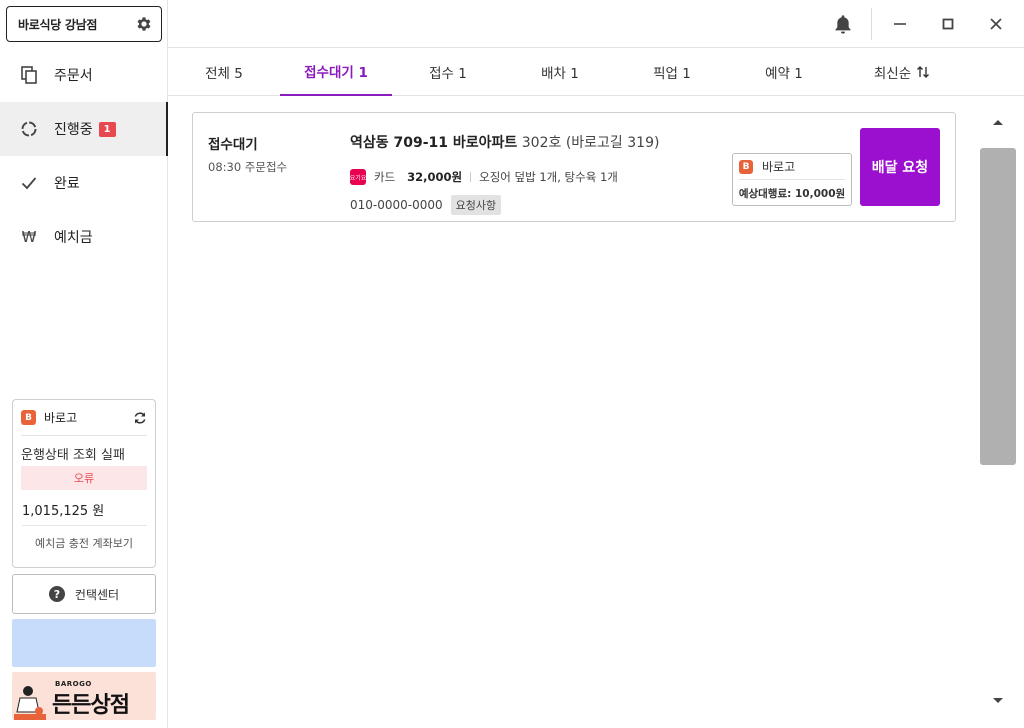  I want to click on close-button, so click(996, 24).